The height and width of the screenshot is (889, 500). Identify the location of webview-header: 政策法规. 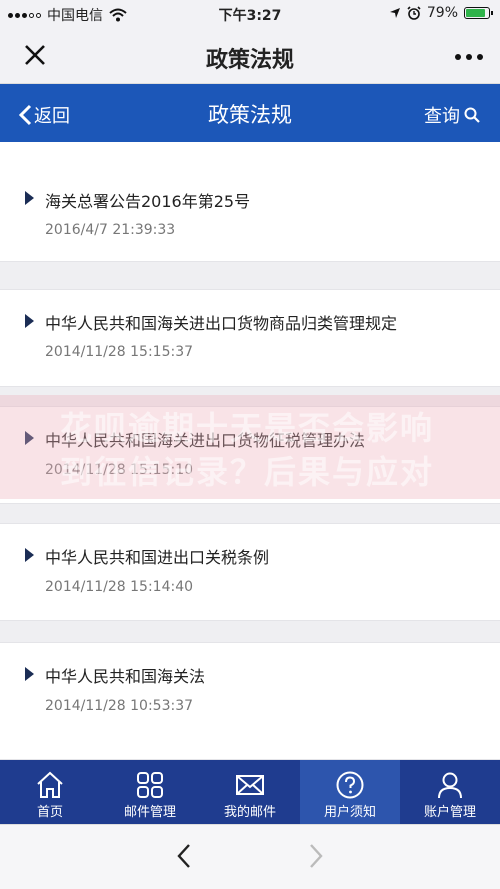
(250, 56).